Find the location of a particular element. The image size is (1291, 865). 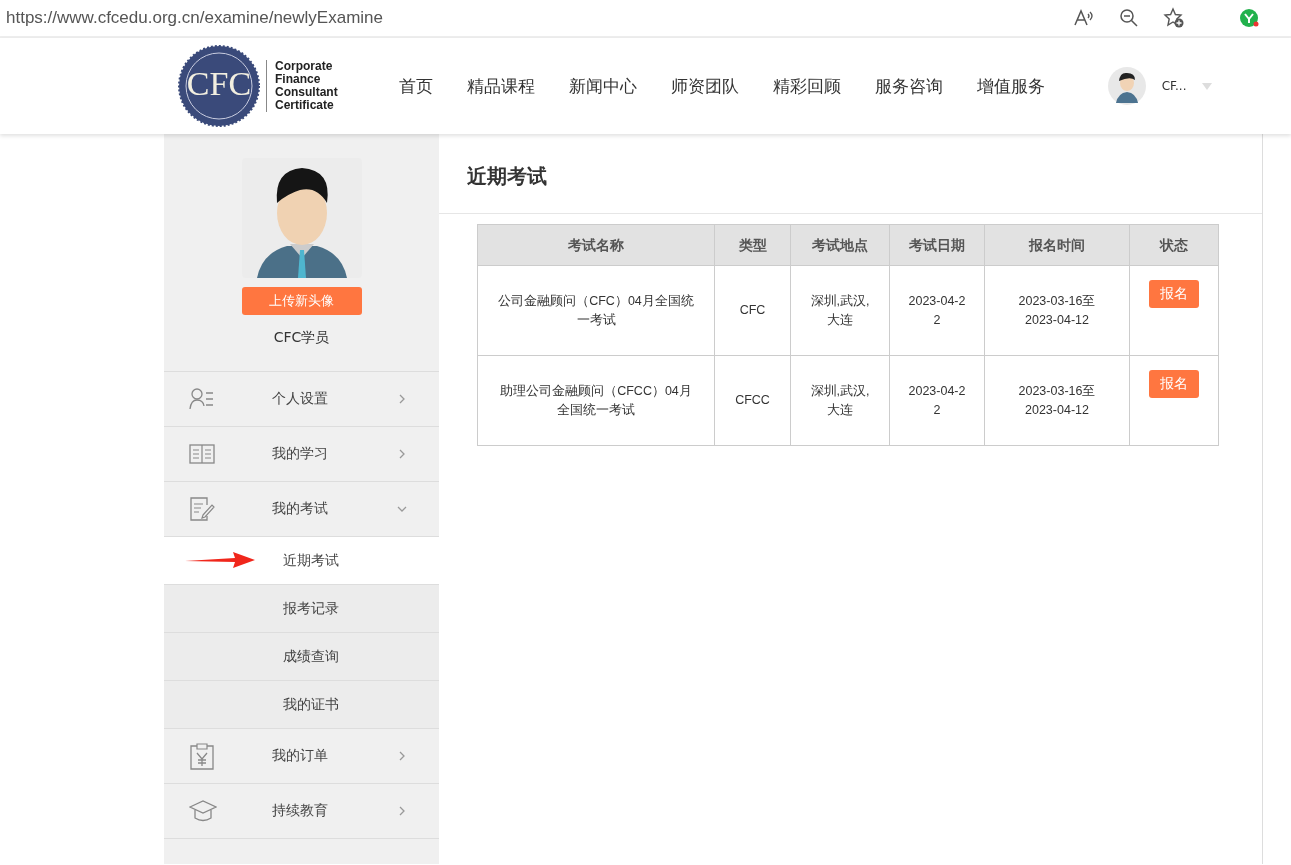

sidebar-menu-item: 我的订单 is located at coordinates (301, 756).